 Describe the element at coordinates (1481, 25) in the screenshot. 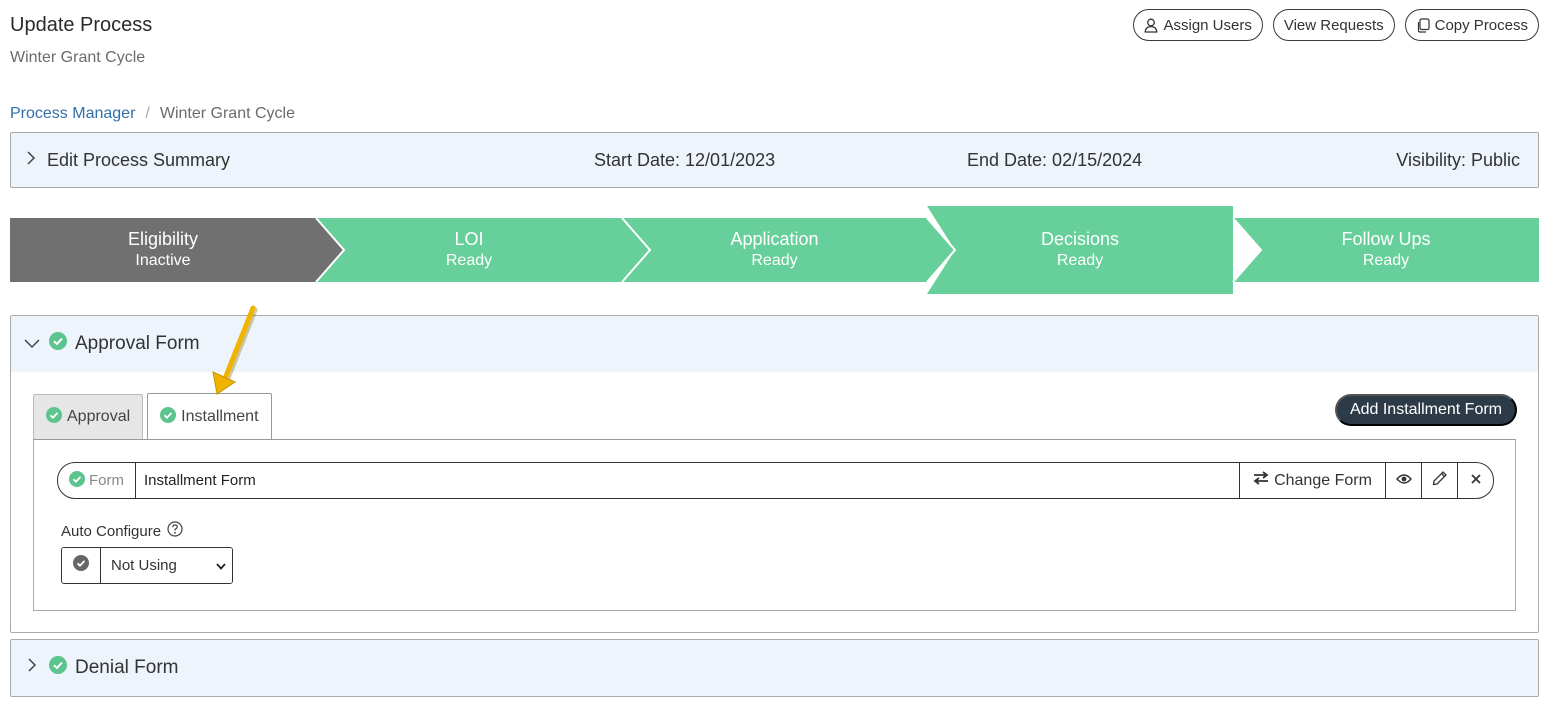

I see `copy-process-label: Copy Process` at that location.